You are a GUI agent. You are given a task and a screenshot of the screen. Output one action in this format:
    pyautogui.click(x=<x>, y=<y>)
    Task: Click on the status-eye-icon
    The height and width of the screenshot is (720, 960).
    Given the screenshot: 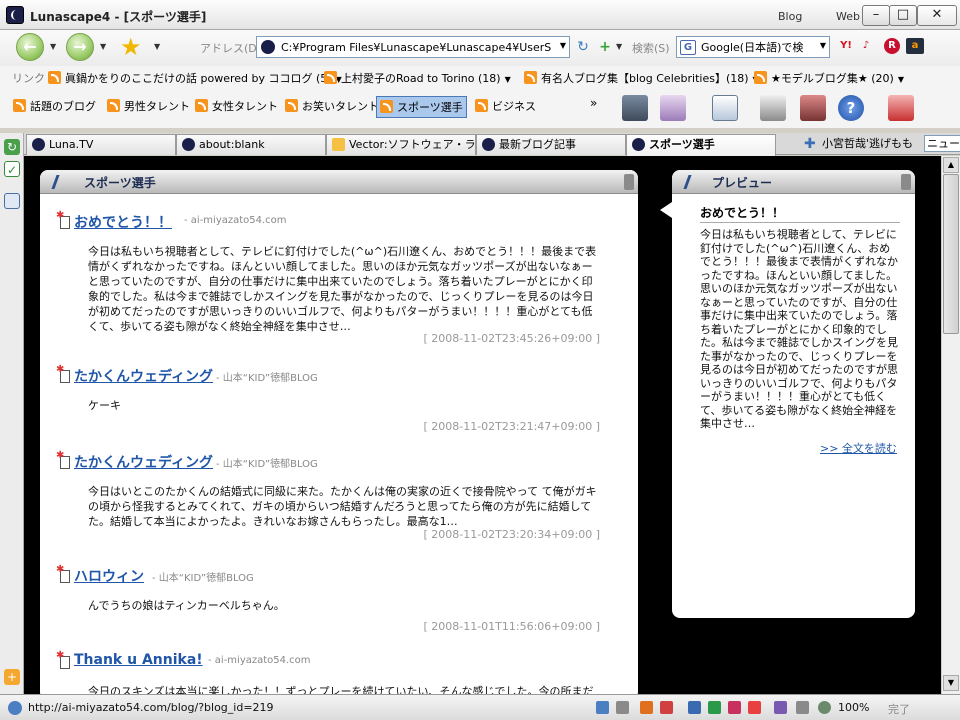 What is the action you would take?
    pyautogui.click(x=824, y=707)
    